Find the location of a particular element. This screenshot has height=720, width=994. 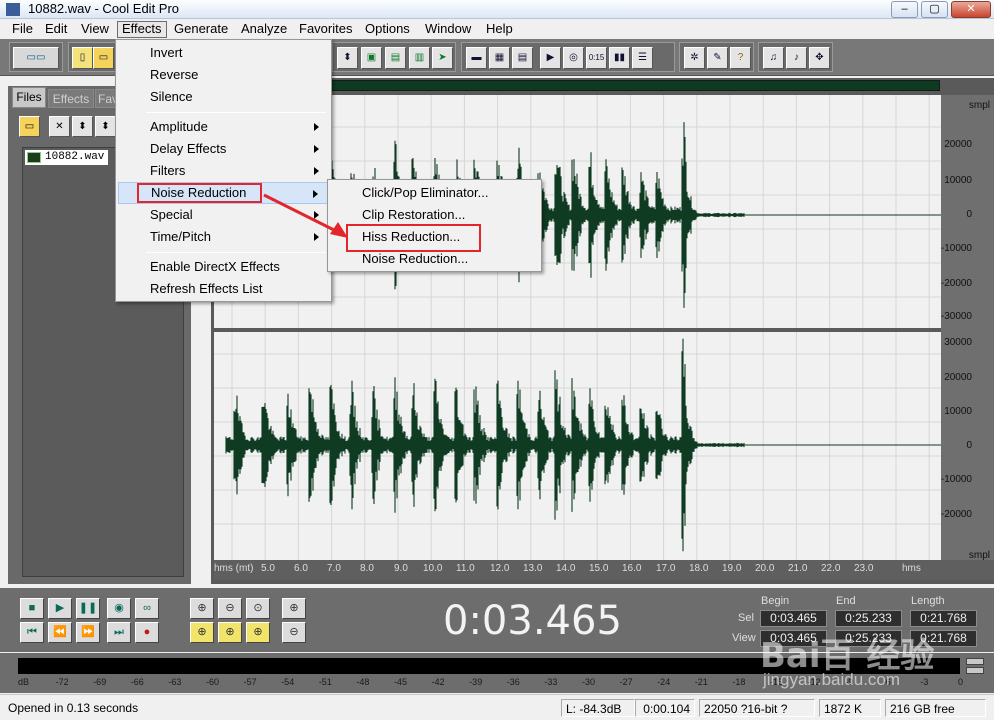

menu-analyze: Analyze is located at coordinates (264, 29).